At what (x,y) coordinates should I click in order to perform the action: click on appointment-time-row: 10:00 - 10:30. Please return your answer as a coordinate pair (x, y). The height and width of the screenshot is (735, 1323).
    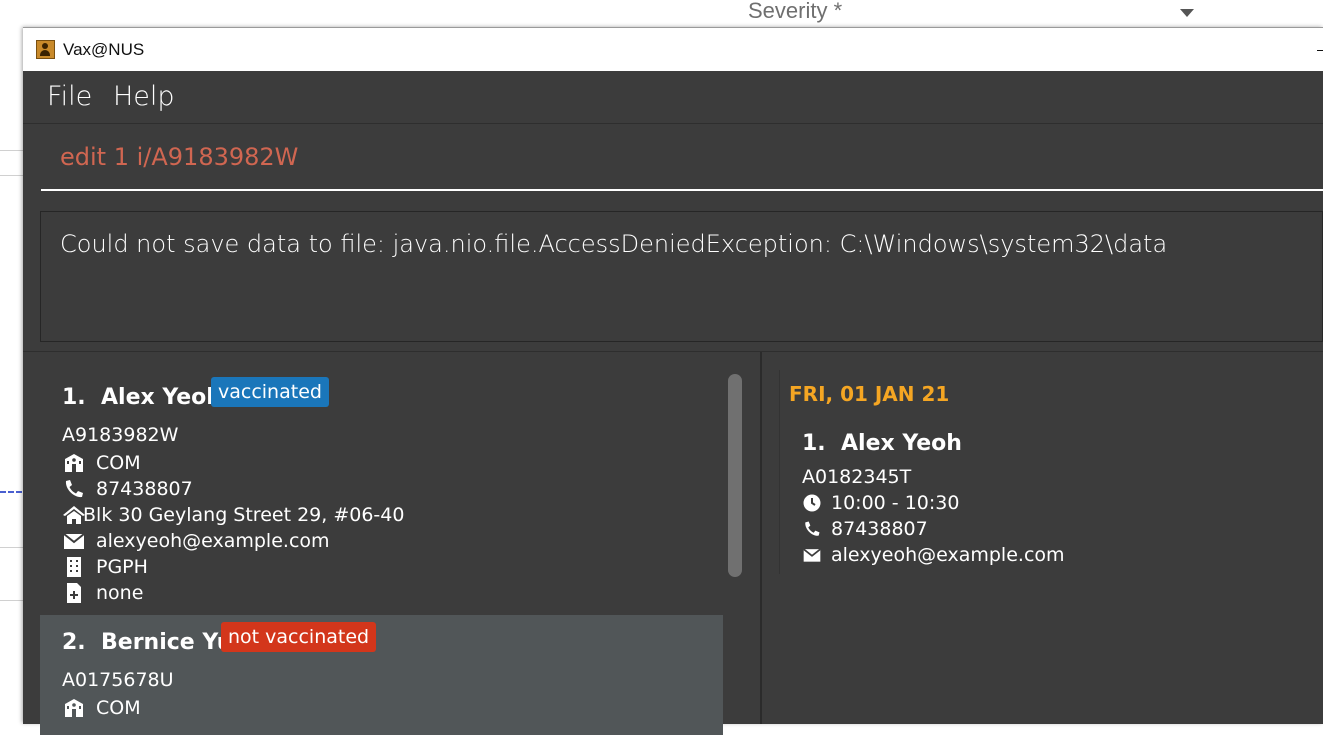
    Looking at the image, I should click on (880, 503).